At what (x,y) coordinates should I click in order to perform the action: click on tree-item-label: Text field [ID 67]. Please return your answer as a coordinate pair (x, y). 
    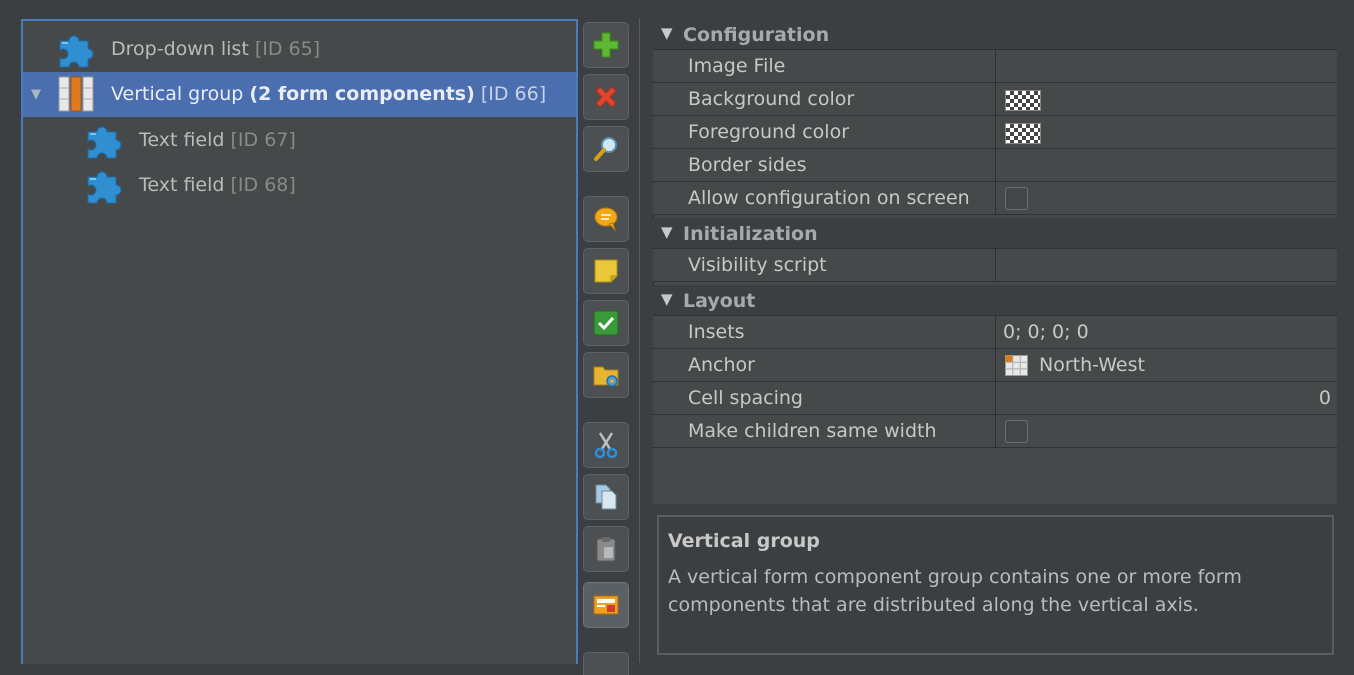
    Looking at the image, I should click on (217, 140).